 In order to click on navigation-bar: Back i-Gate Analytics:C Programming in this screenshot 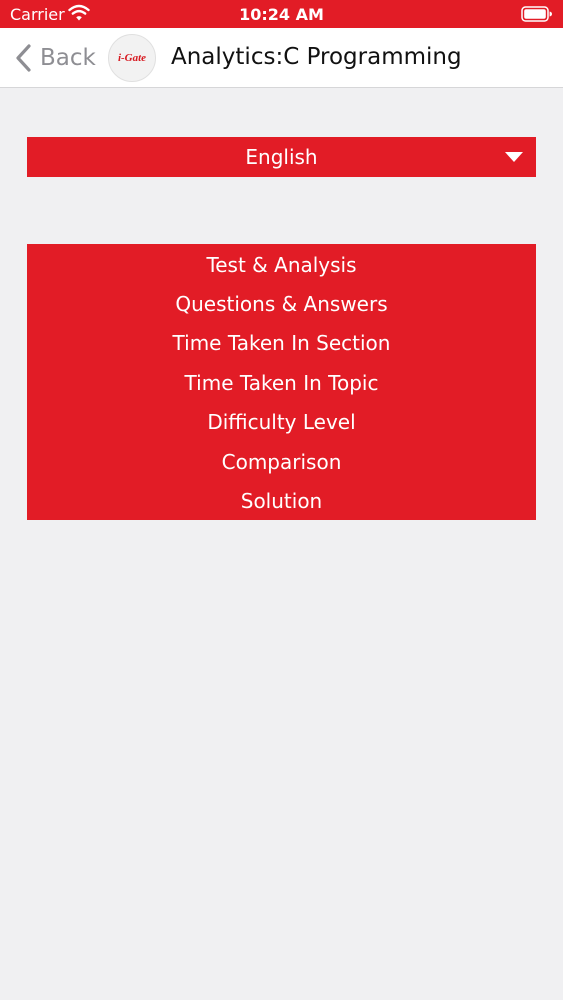, I will do `click(281, 58)`.